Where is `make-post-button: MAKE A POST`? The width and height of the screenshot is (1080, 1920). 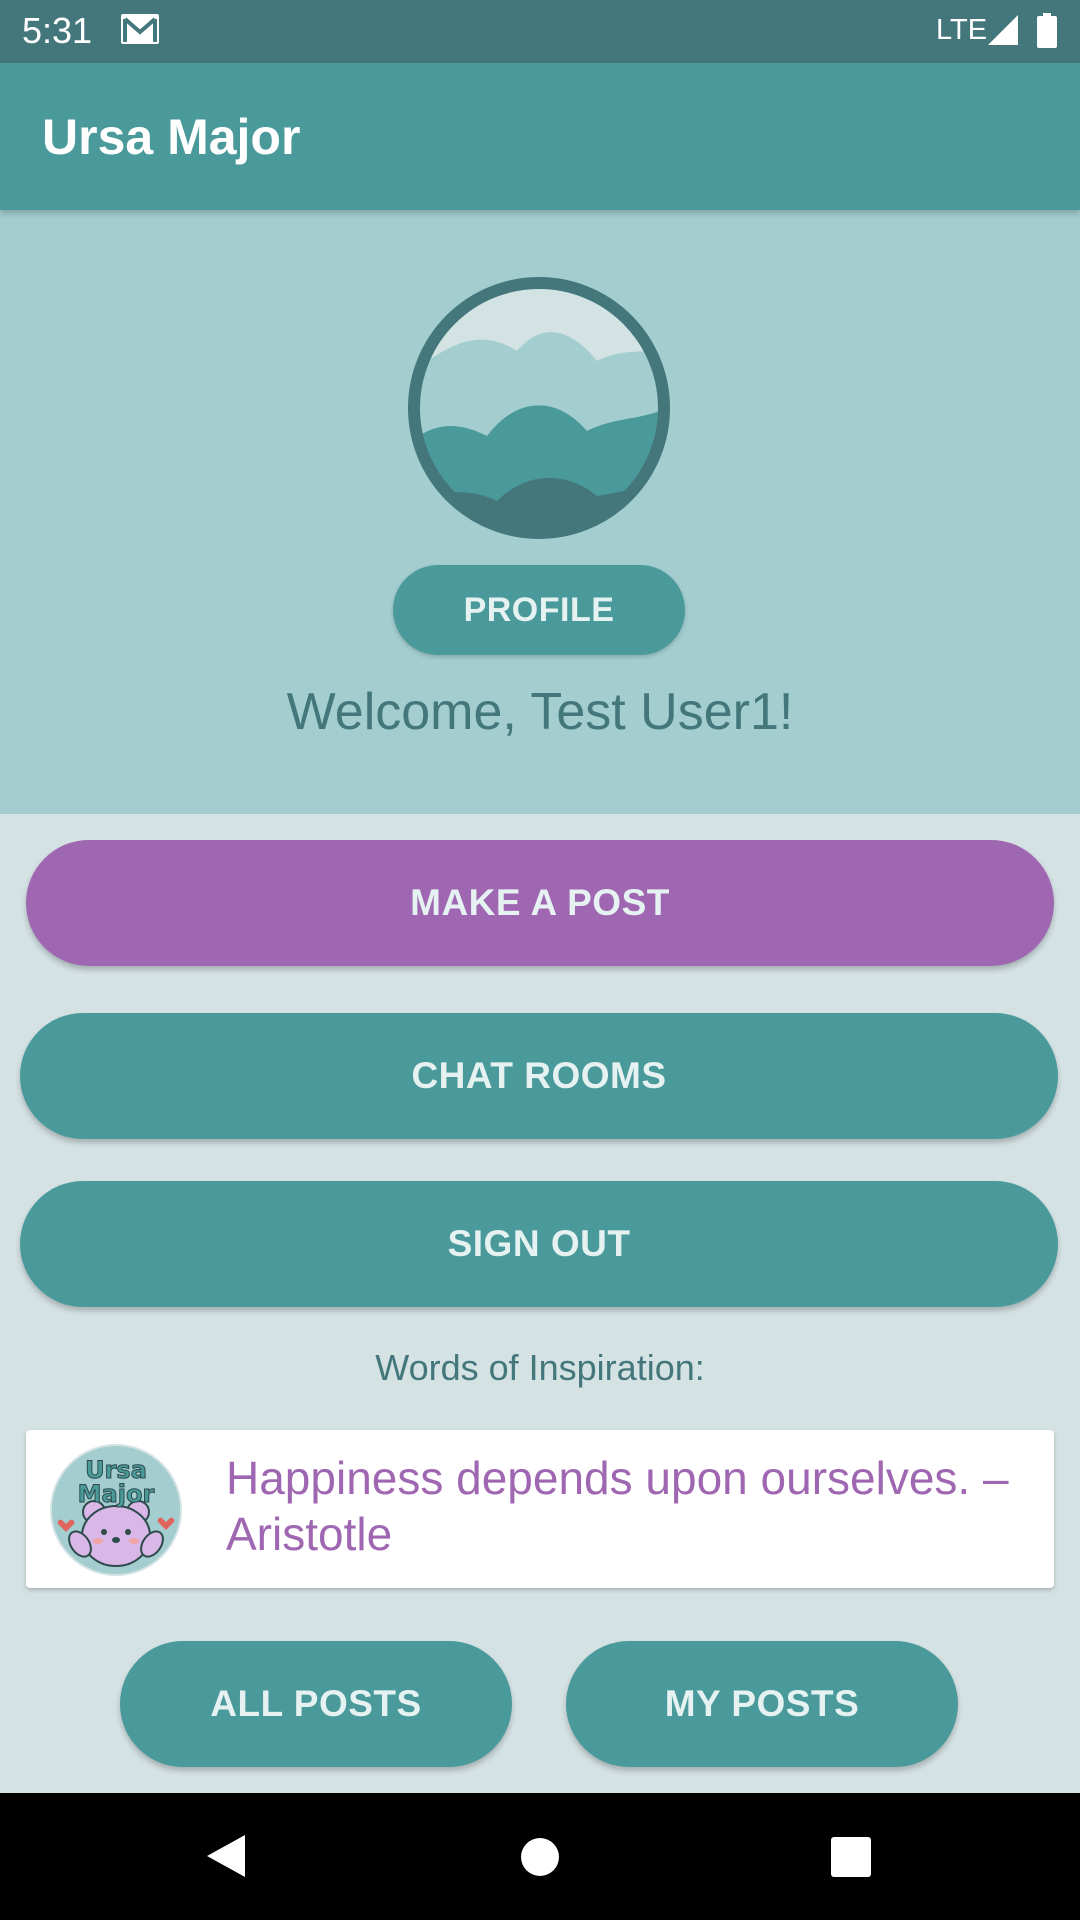
make-post-button: MAKE A POST is located at coordinates (540, 903).